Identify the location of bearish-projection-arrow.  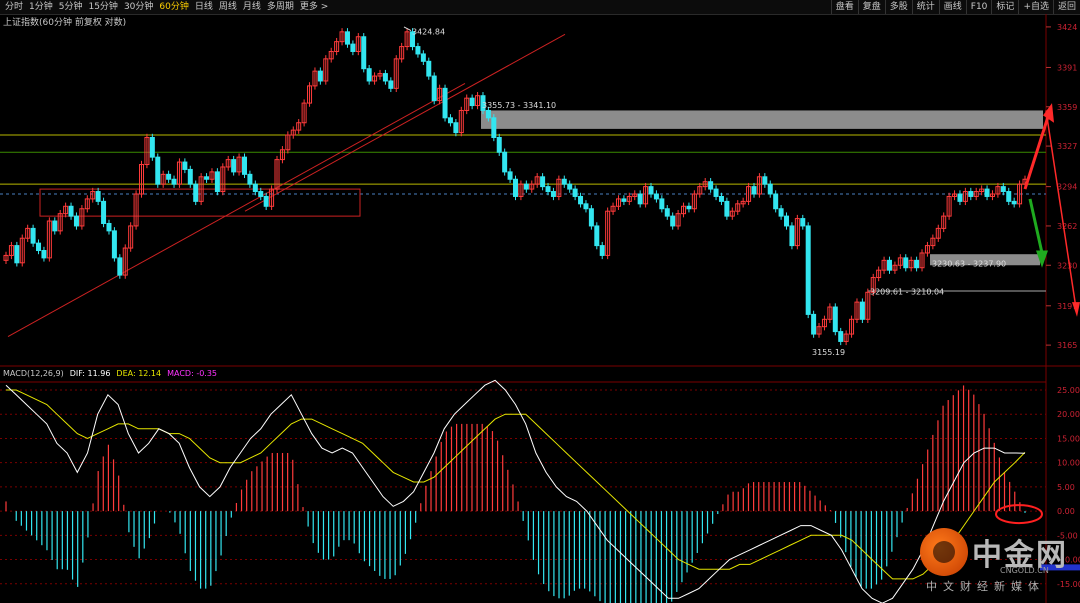
(1036, 226).